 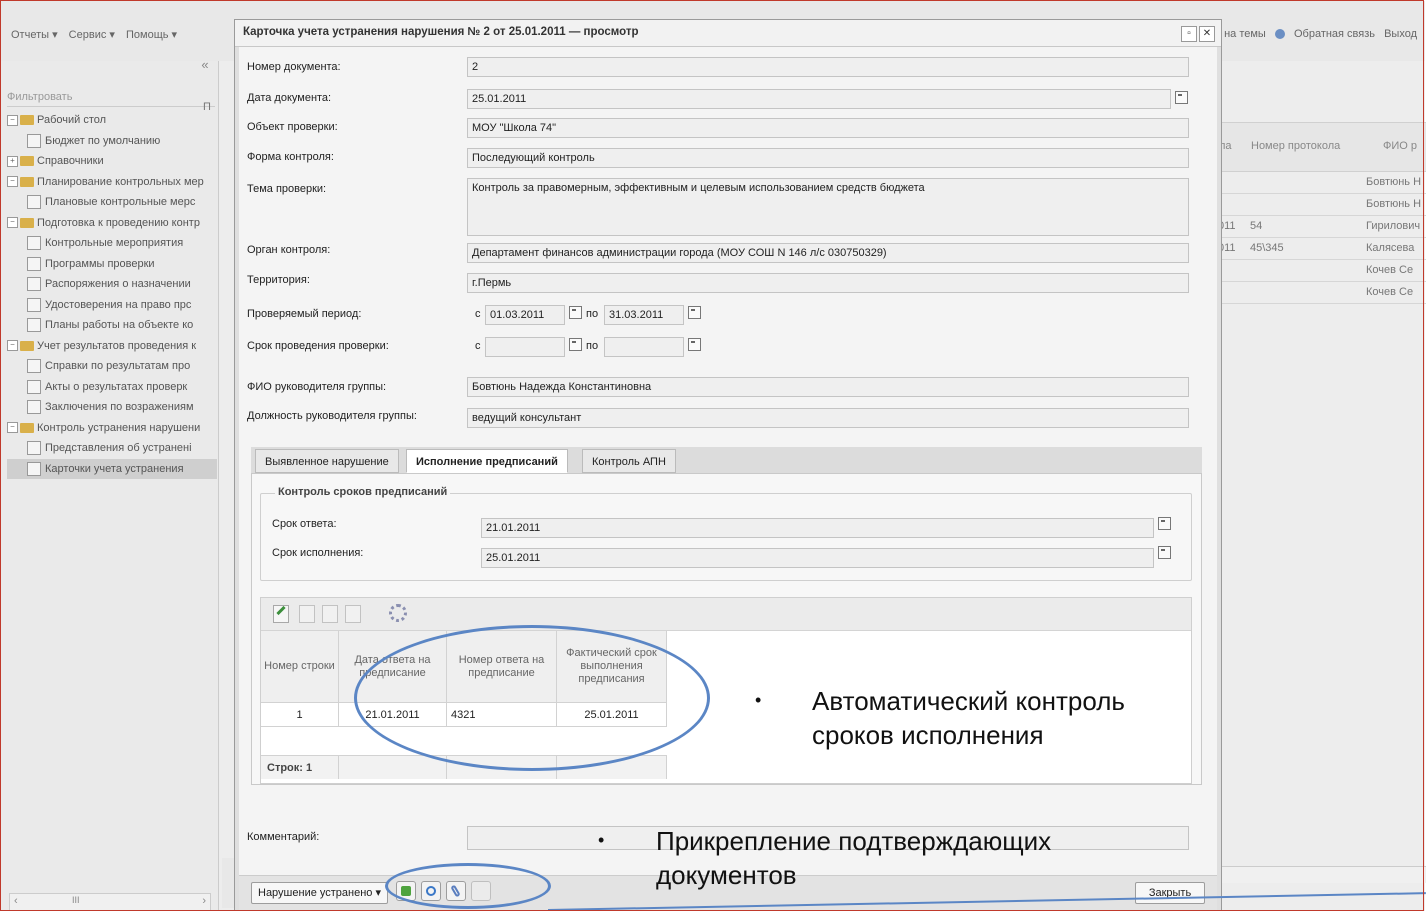 I want to click on tree-item: − Рабочий стол, so click(x=112, y=120).